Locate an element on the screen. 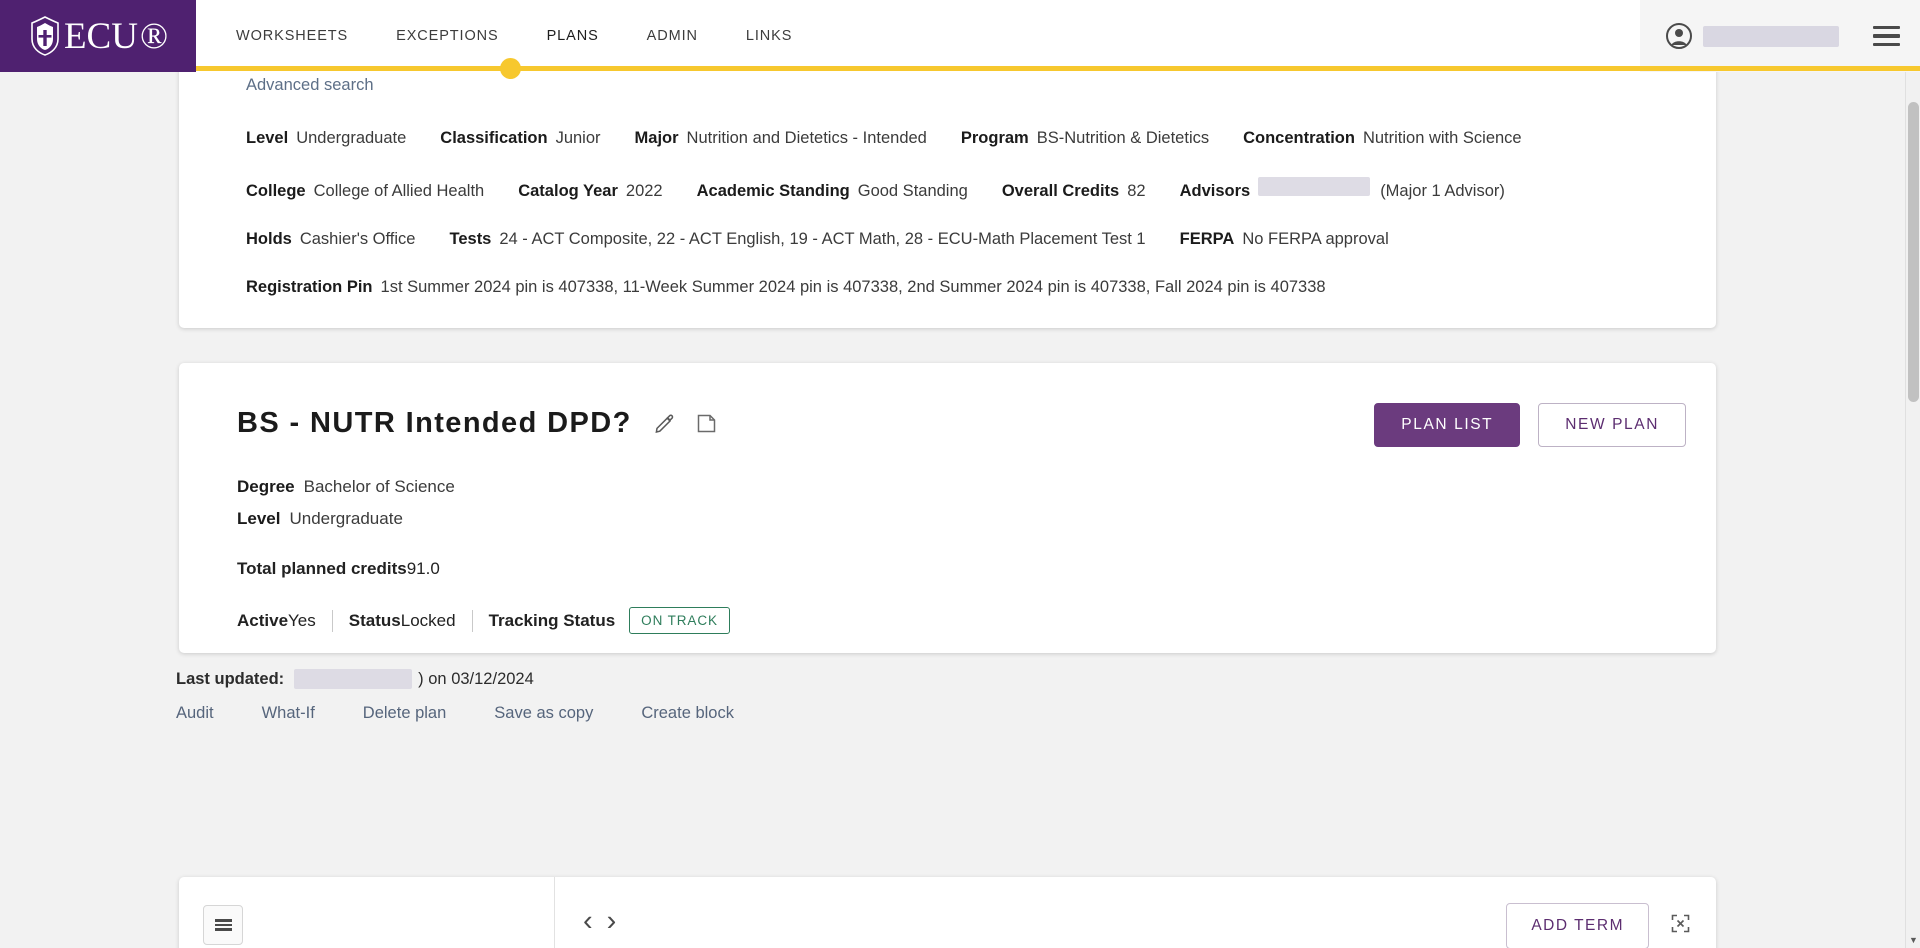  term-prev-icon: ‹ is located at coordinates (588, 921).